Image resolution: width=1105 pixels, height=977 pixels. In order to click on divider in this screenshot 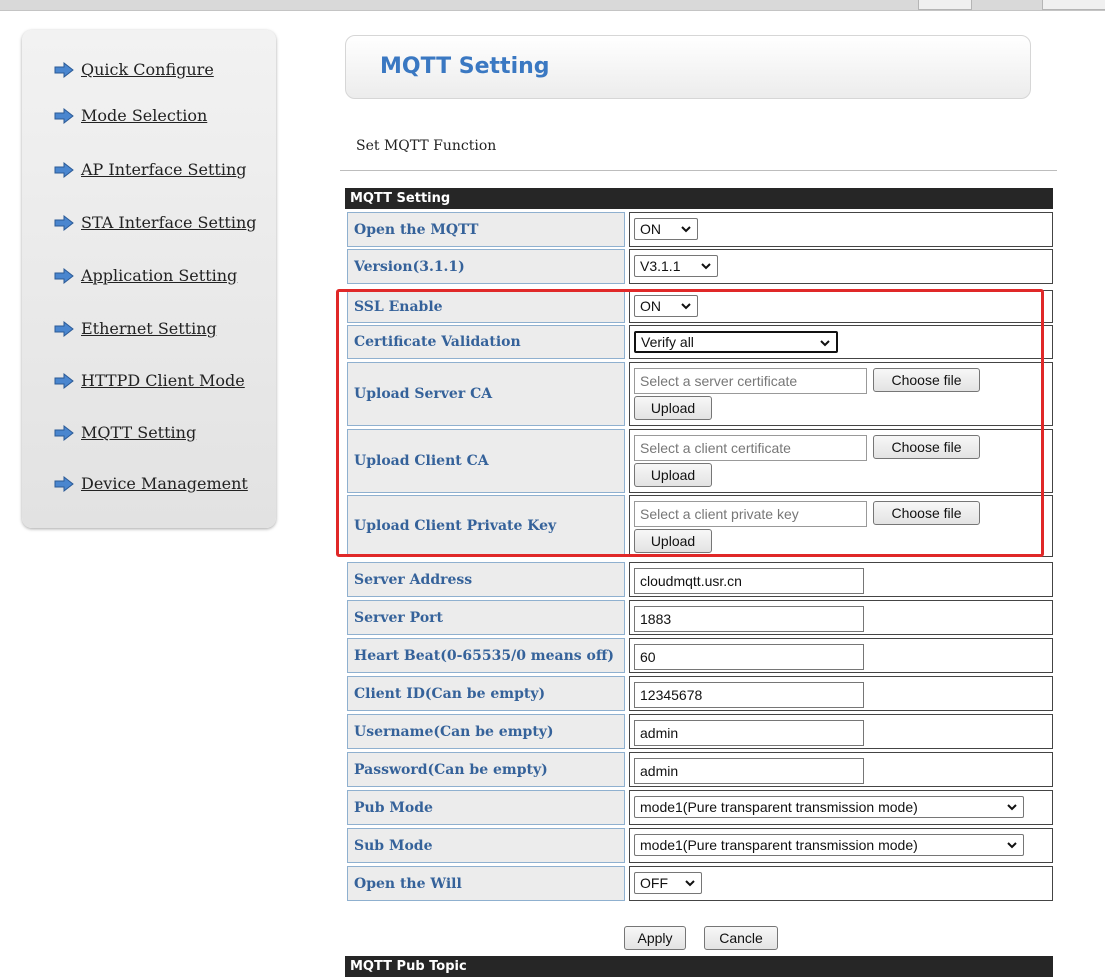, I will do `click(698, 170)`.